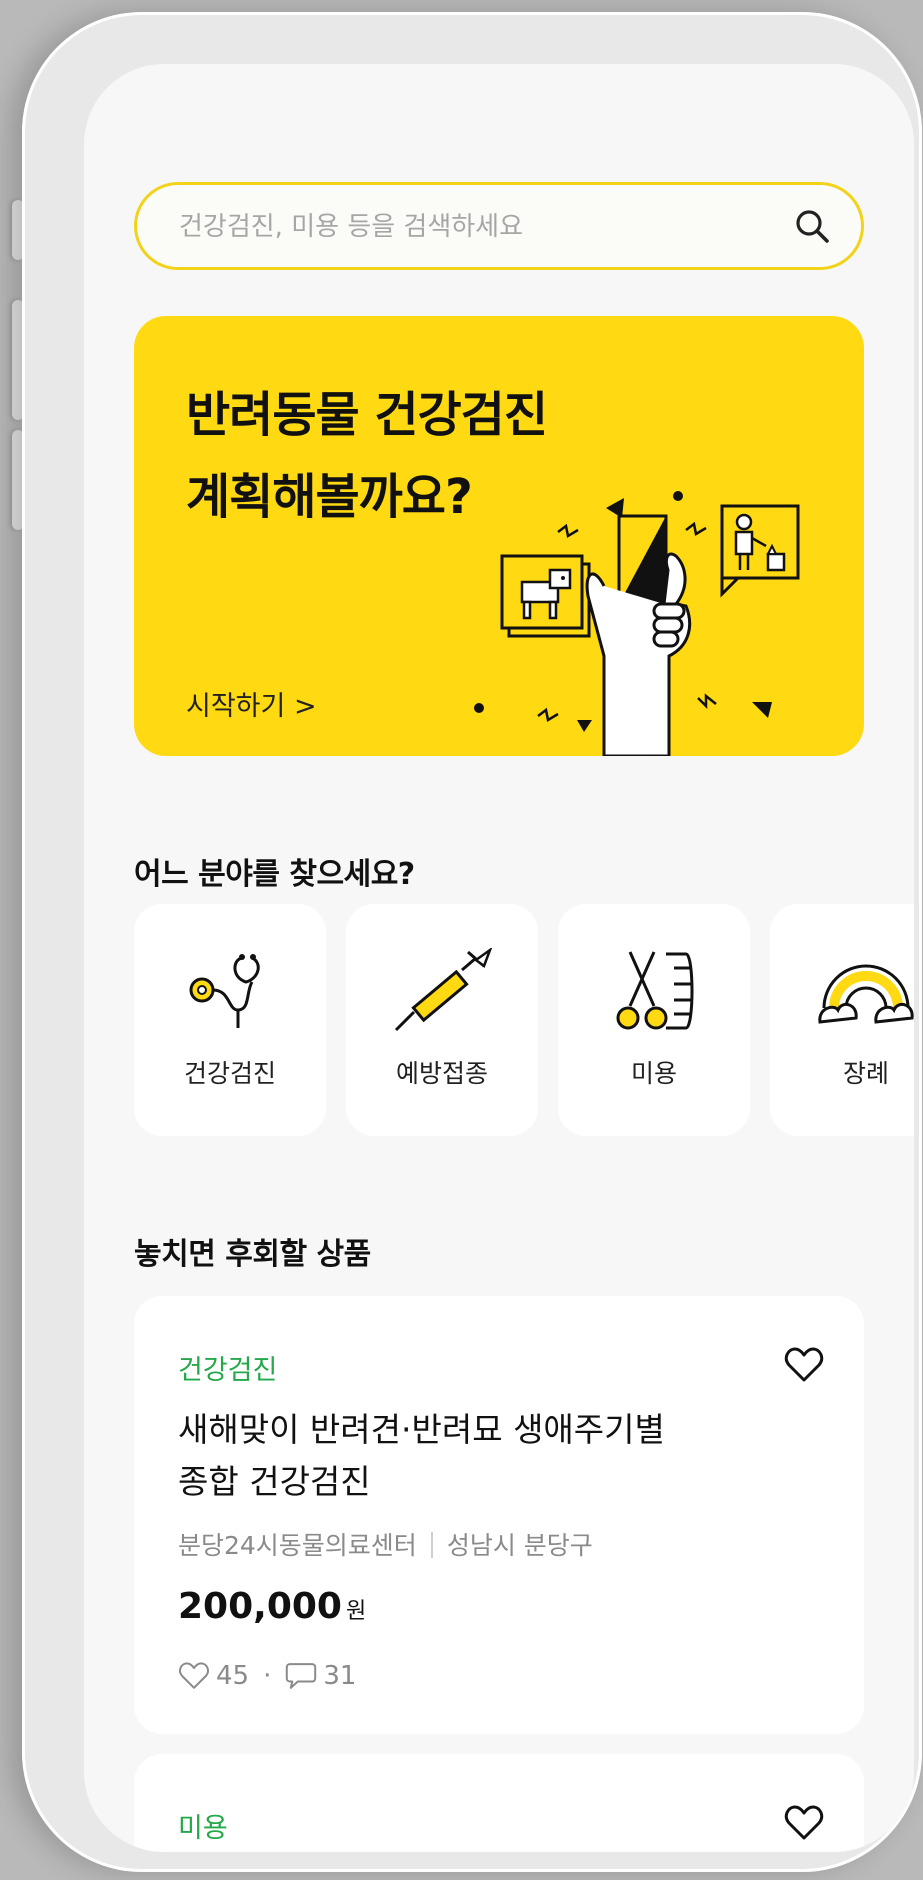 The image size is (923, 1880). What do you see at coordinates (274, 1481) in the screenshot?
I see `product-title-line-2: 종합 건강검진` at bounding box center [274, 1481].